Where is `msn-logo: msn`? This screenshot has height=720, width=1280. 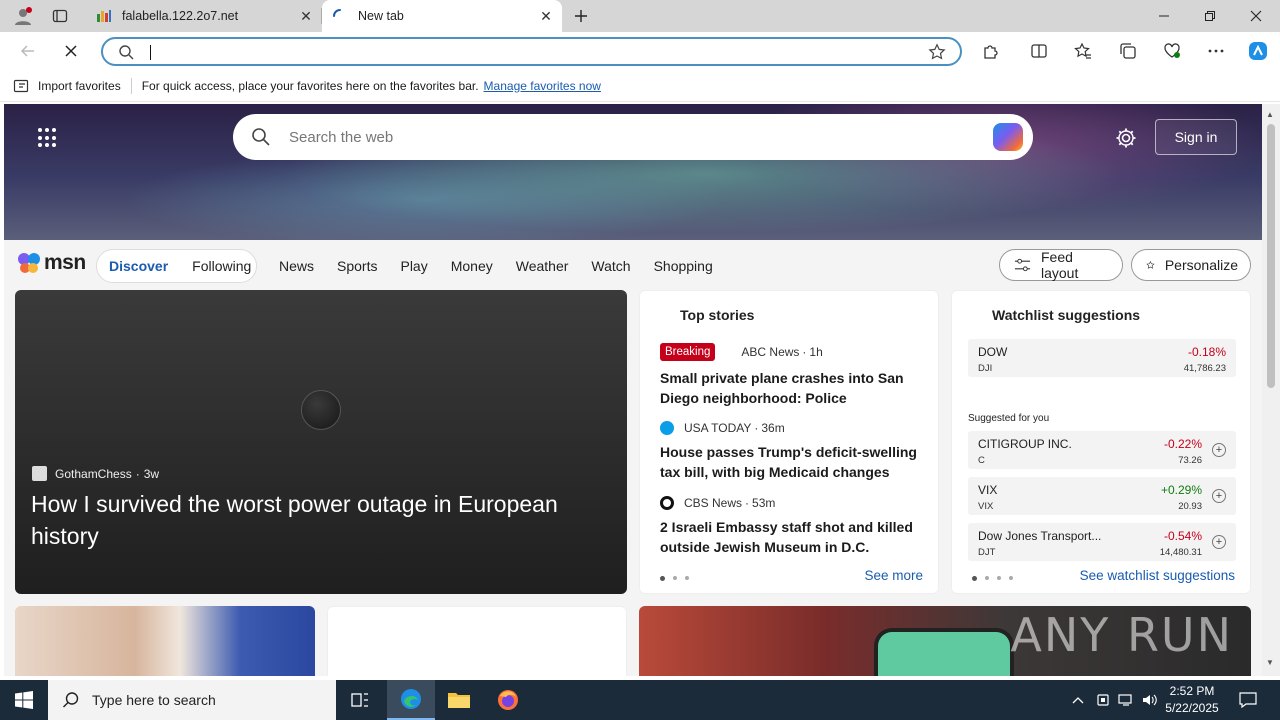
msn-logo: msn is located at coordinates (51, 263).